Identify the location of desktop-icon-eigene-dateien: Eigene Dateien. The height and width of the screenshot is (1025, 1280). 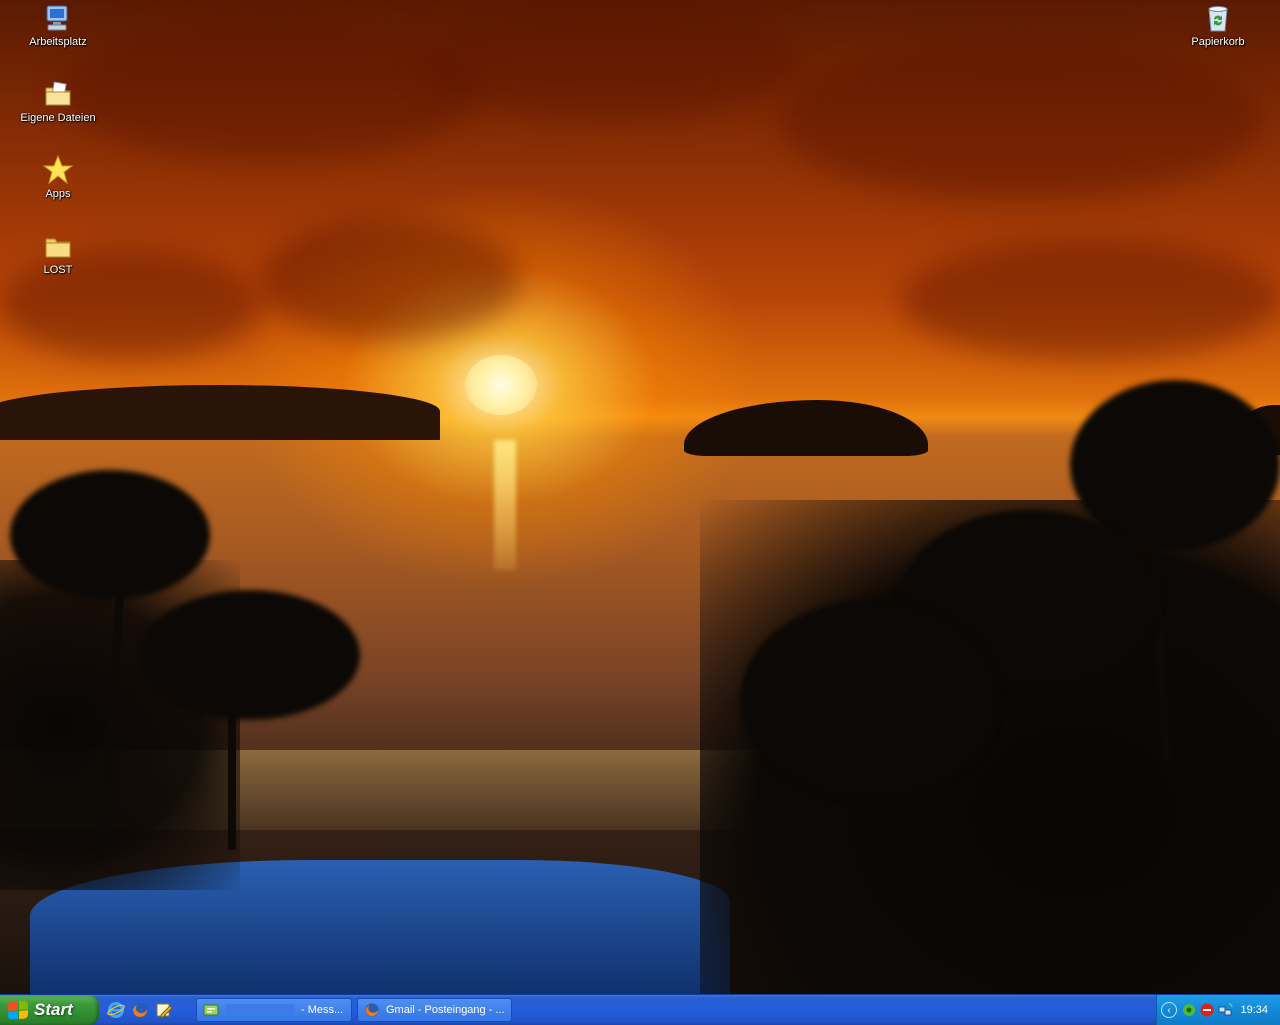
(58, 101).